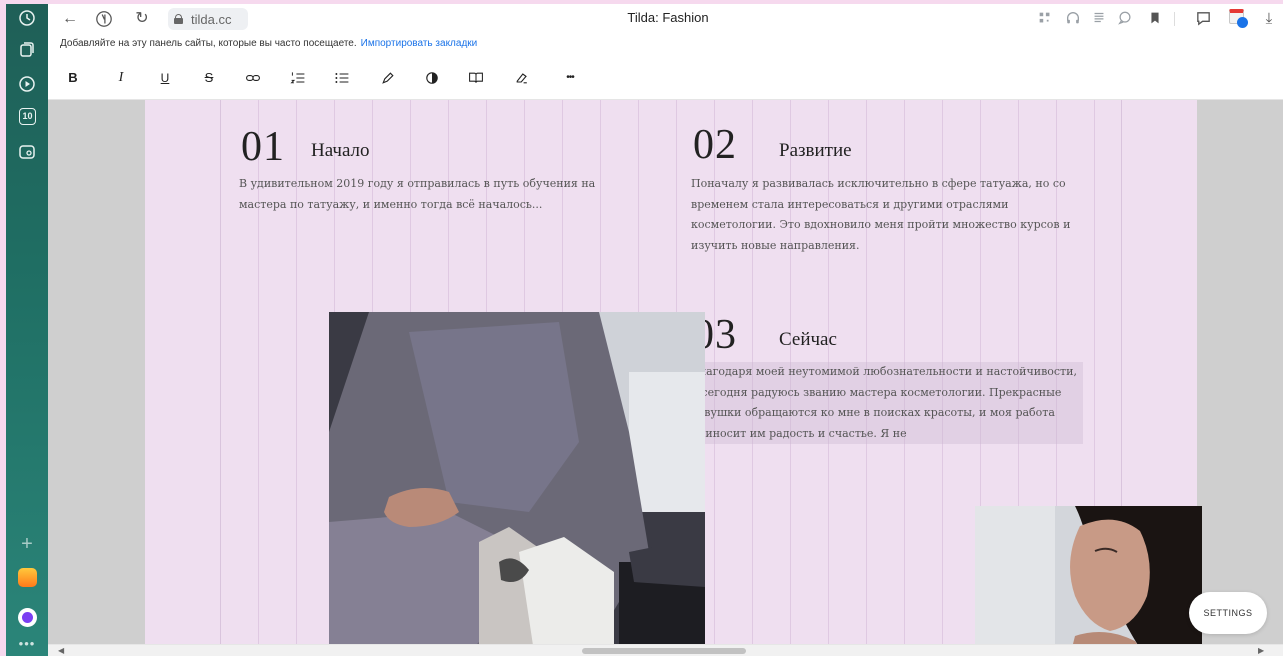 The height and width of the screenshot is (656, 1283). I want to click on play-icon, so click(27, 84).